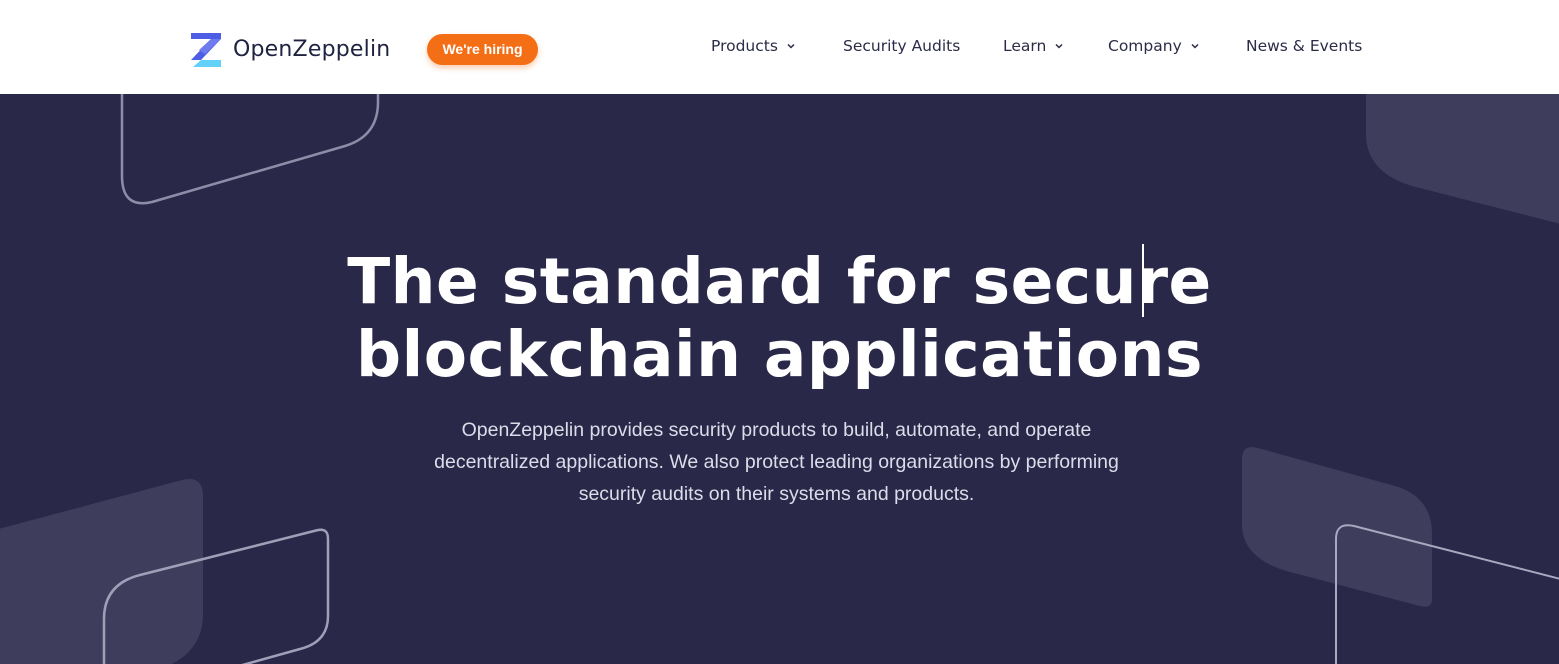 The height and width of the screenshot is (664, 1559). I want to click on home-logo-link: OpenZeppelin, so click(290, 50).